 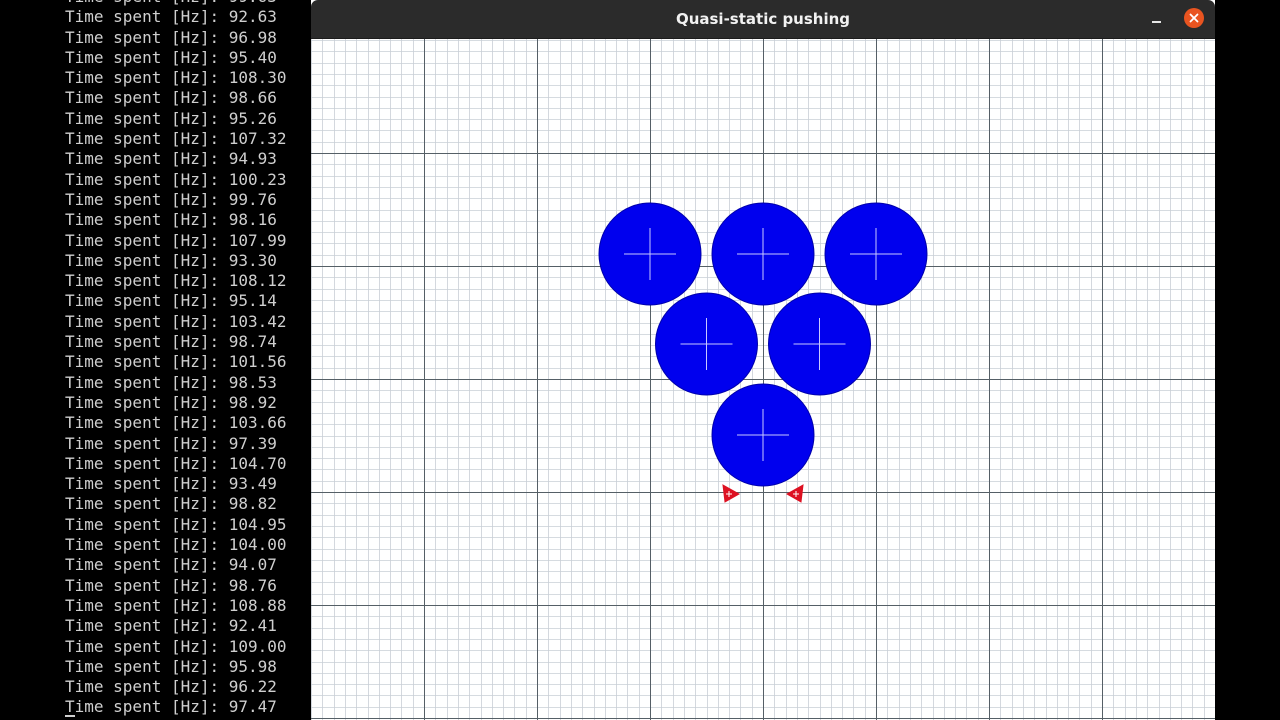 What do you see at coordinates (176, 3) in the screenshot?
I see `terminal-line: Time spent [Hz]: 99.63` at bounding box center [176, 3].